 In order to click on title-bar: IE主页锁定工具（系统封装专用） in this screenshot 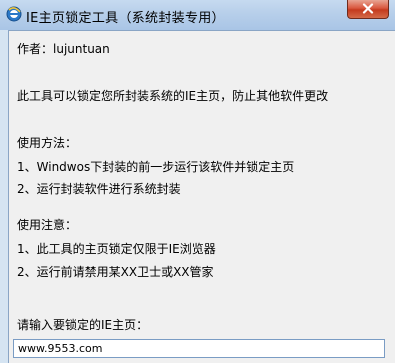, I will do `click(197, 15)`.